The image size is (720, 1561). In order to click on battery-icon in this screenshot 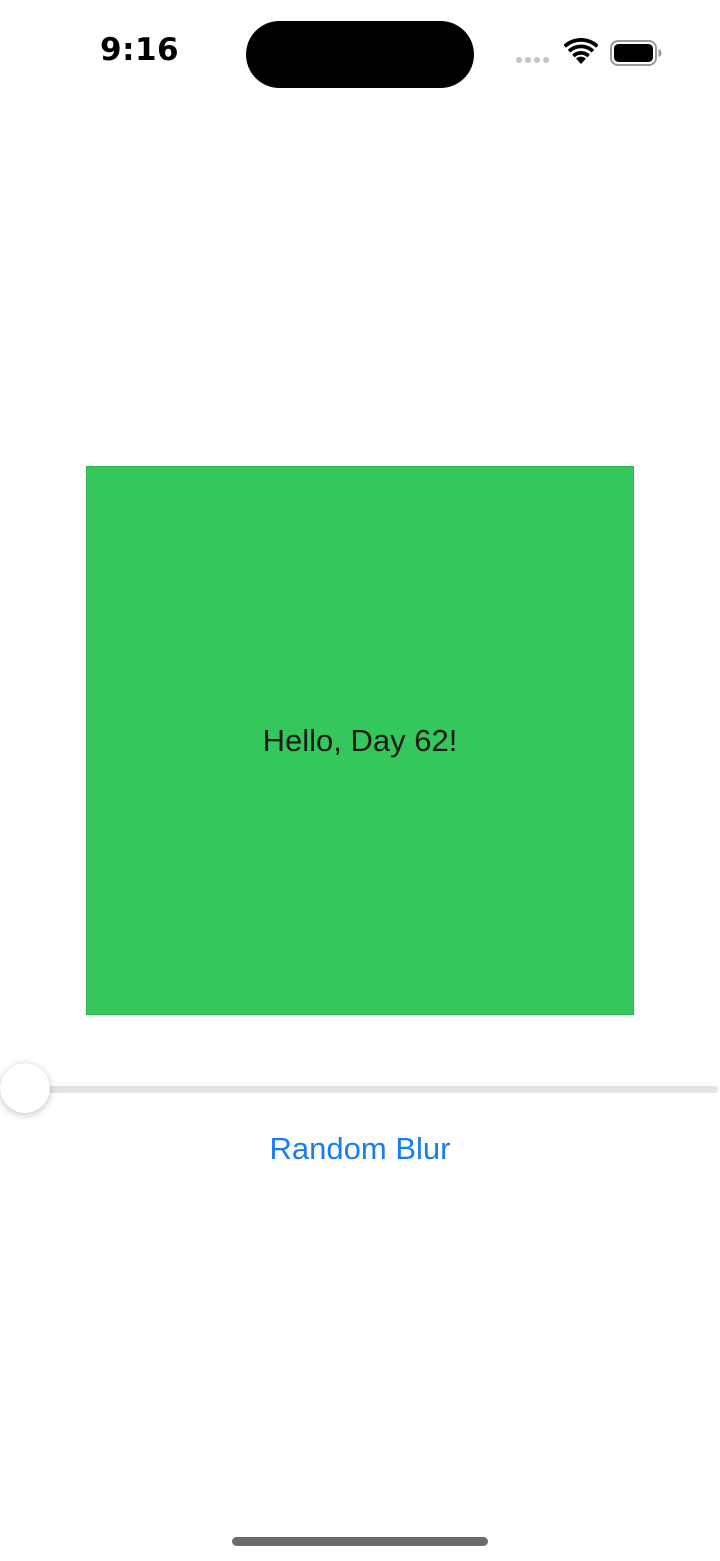, I will do `click(636, 53)`.